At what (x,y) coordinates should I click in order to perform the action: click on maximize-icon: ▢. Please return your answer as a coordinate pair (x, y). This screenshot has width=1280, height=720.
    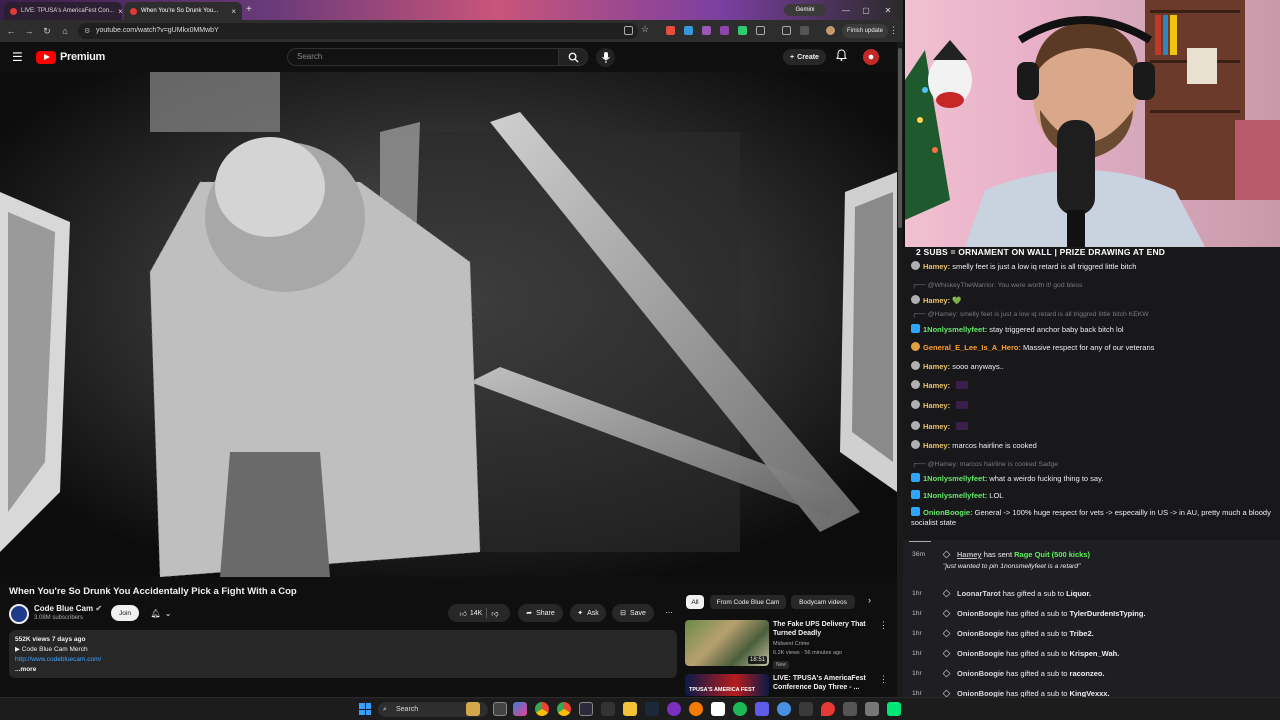
    Looking at the image, I should click on (866, 10).